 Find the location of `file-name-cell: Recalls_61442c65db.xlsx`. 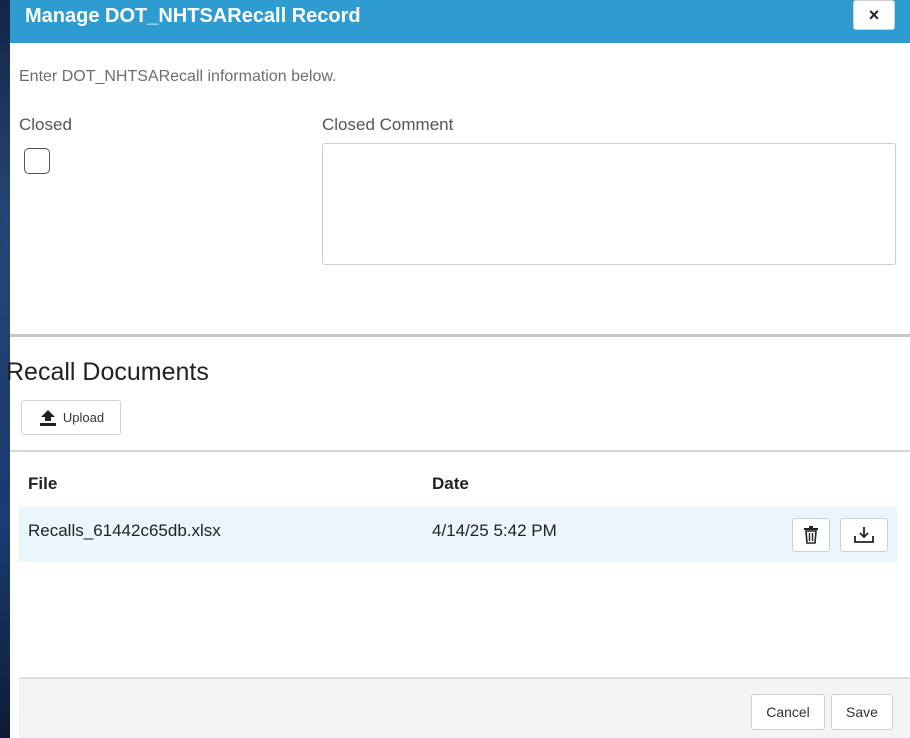

file-name-cell: Recalls_61442c65db.xlsx is located at coordinates (124, 530).